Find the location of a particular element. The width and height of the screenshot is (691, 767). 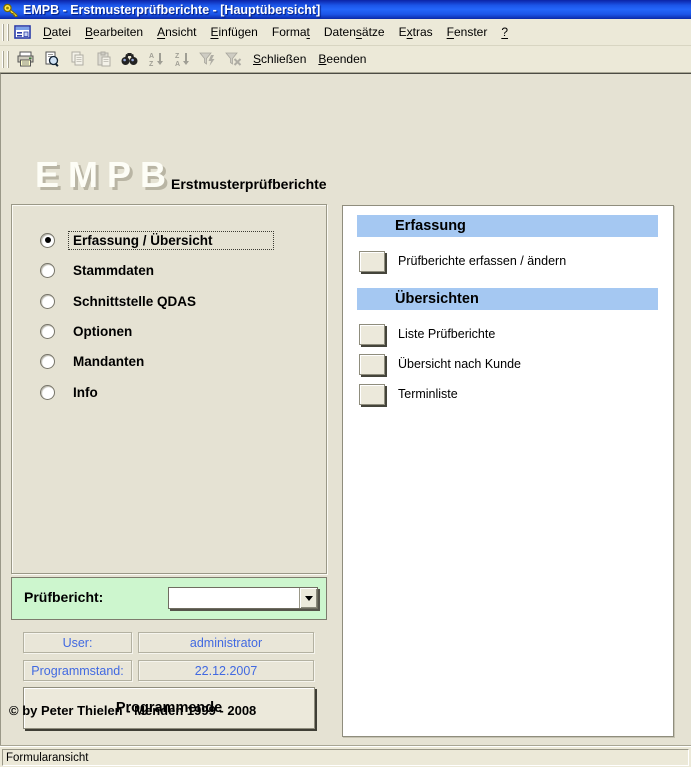

info-row-user: User: administrator is located at coordinates (169, 642).